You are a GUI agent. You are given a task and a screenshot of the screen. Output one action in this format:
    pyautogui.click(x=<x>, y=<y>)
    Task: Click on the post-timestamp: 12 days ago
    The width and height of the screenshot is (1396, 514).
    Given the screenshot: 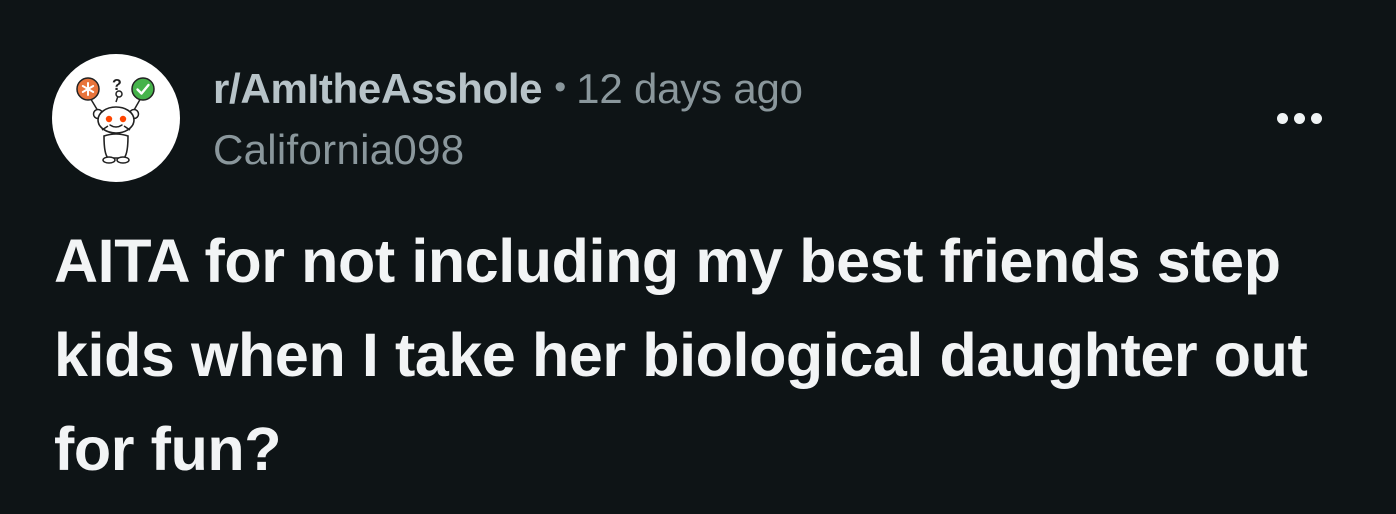 What is the action you would take?
    pyautogui.click(x=689, y=88)
    